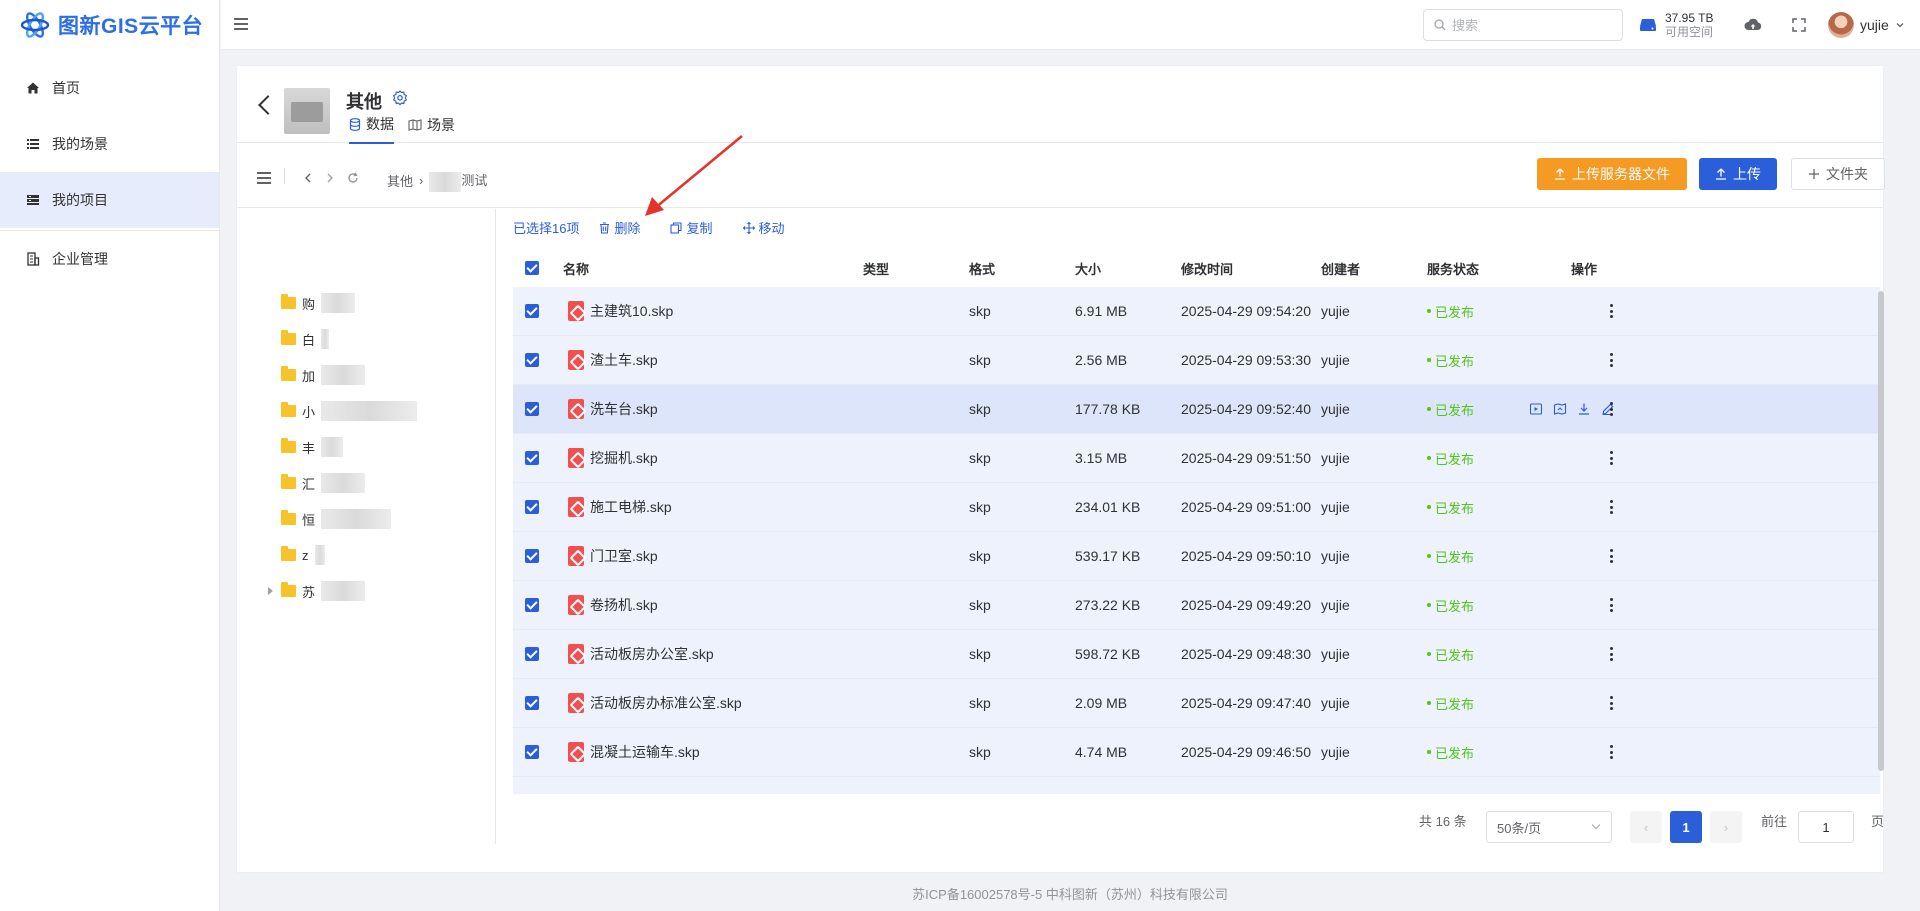 The width and height of the screenshot is (1920, 911). Describe the element at coordinates (1536, 409) in the screenshot. I see `preview-icon` at that location.